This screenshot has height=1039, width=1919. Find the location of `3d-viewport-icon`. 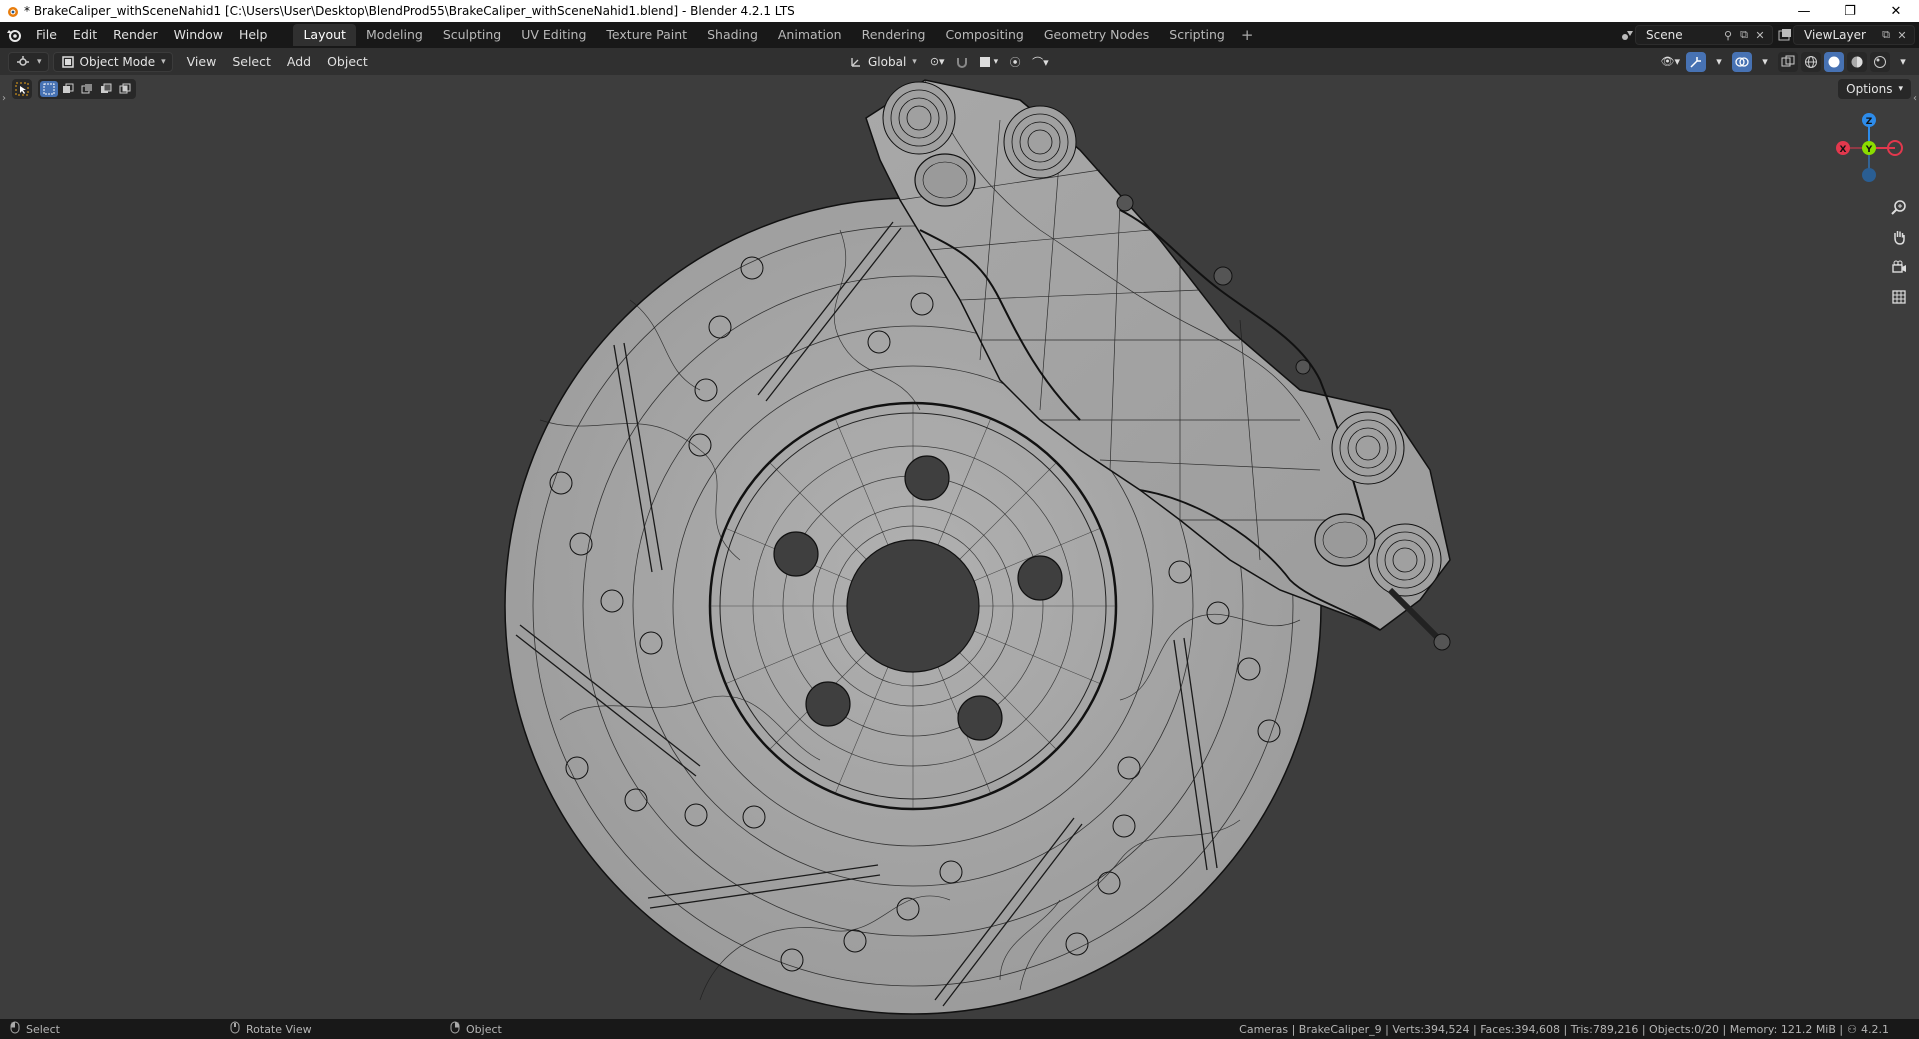

3d-viewport-icon is located at coordinates (23, 62).